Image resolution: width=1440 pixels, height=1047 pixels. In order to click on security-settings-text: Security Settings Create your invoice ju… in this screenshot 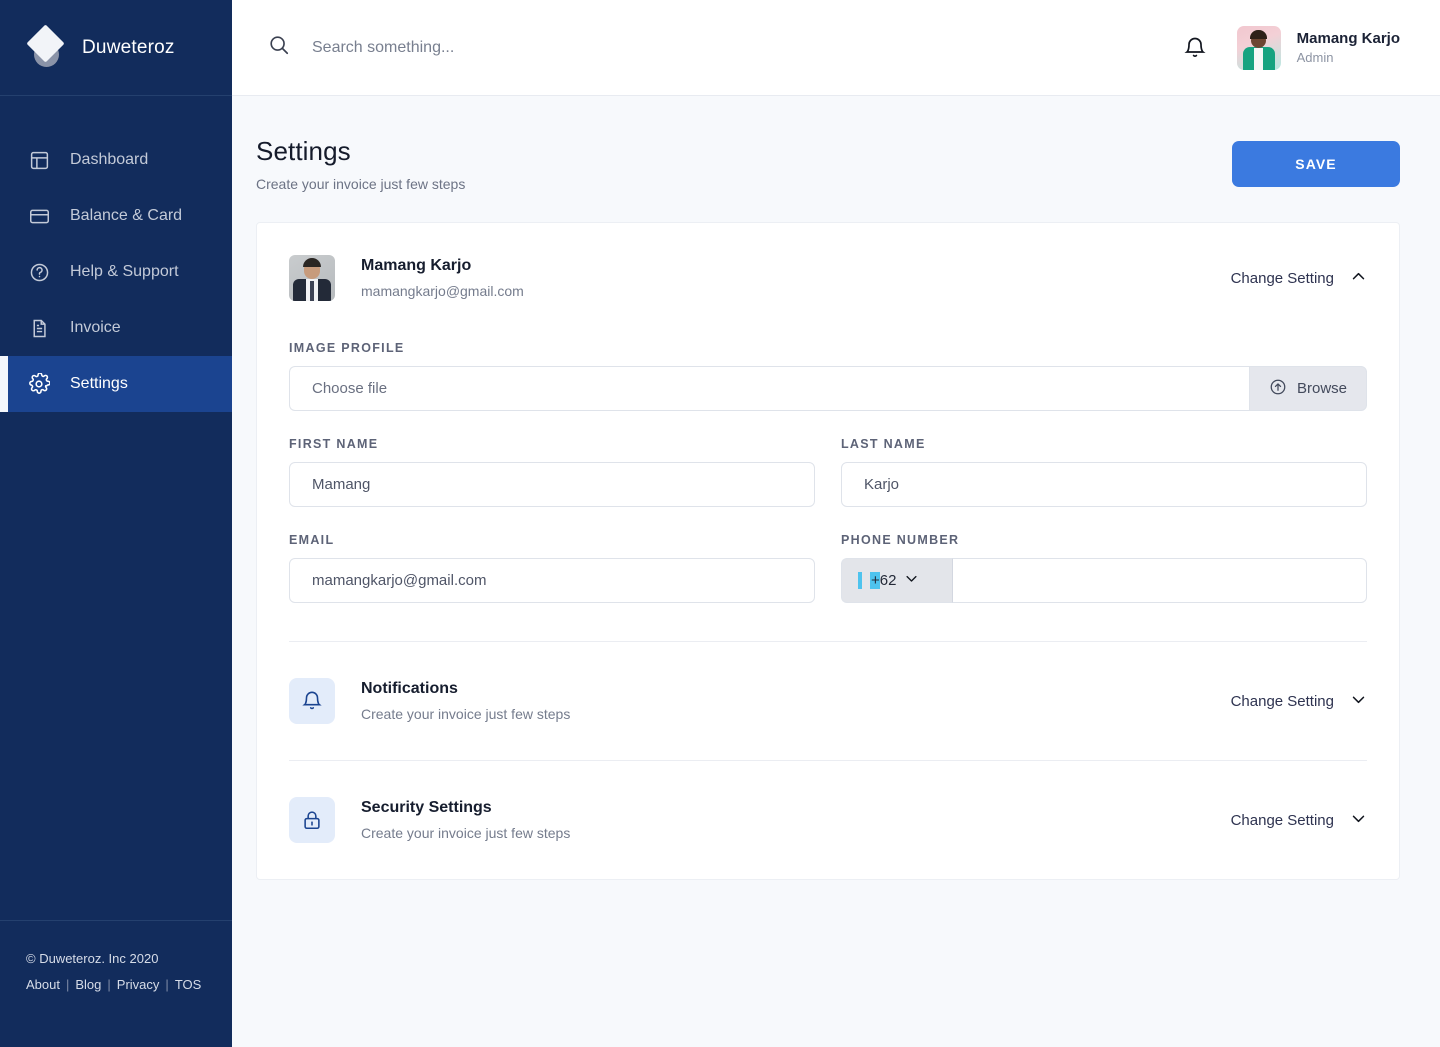, I will do `click(465, 820)`.